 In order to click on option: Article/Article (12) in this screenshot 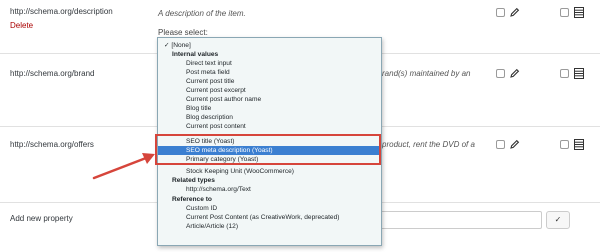, I will do `click(269, 226)`.